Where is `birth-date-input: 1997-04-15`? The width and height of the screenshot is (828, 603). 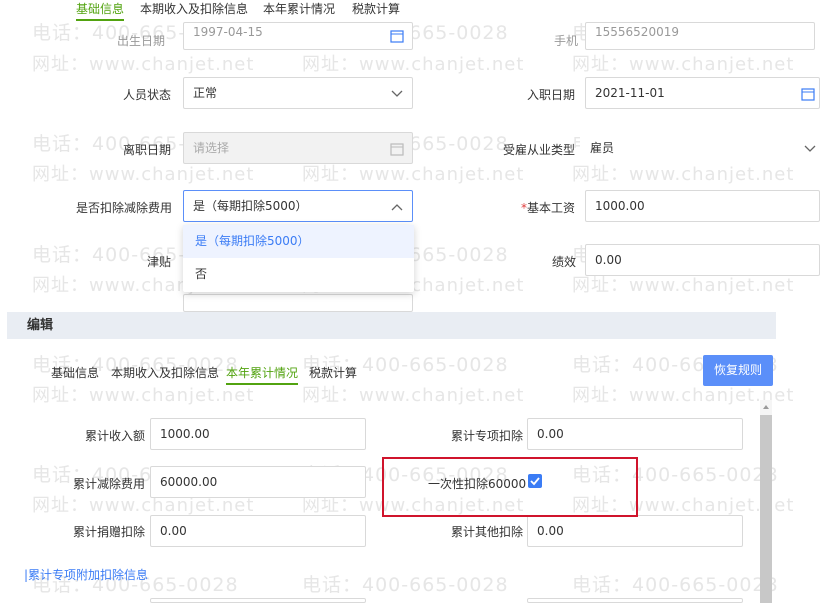 birth-date-input: 1997-04-15 is located at coordinates (298, 36).